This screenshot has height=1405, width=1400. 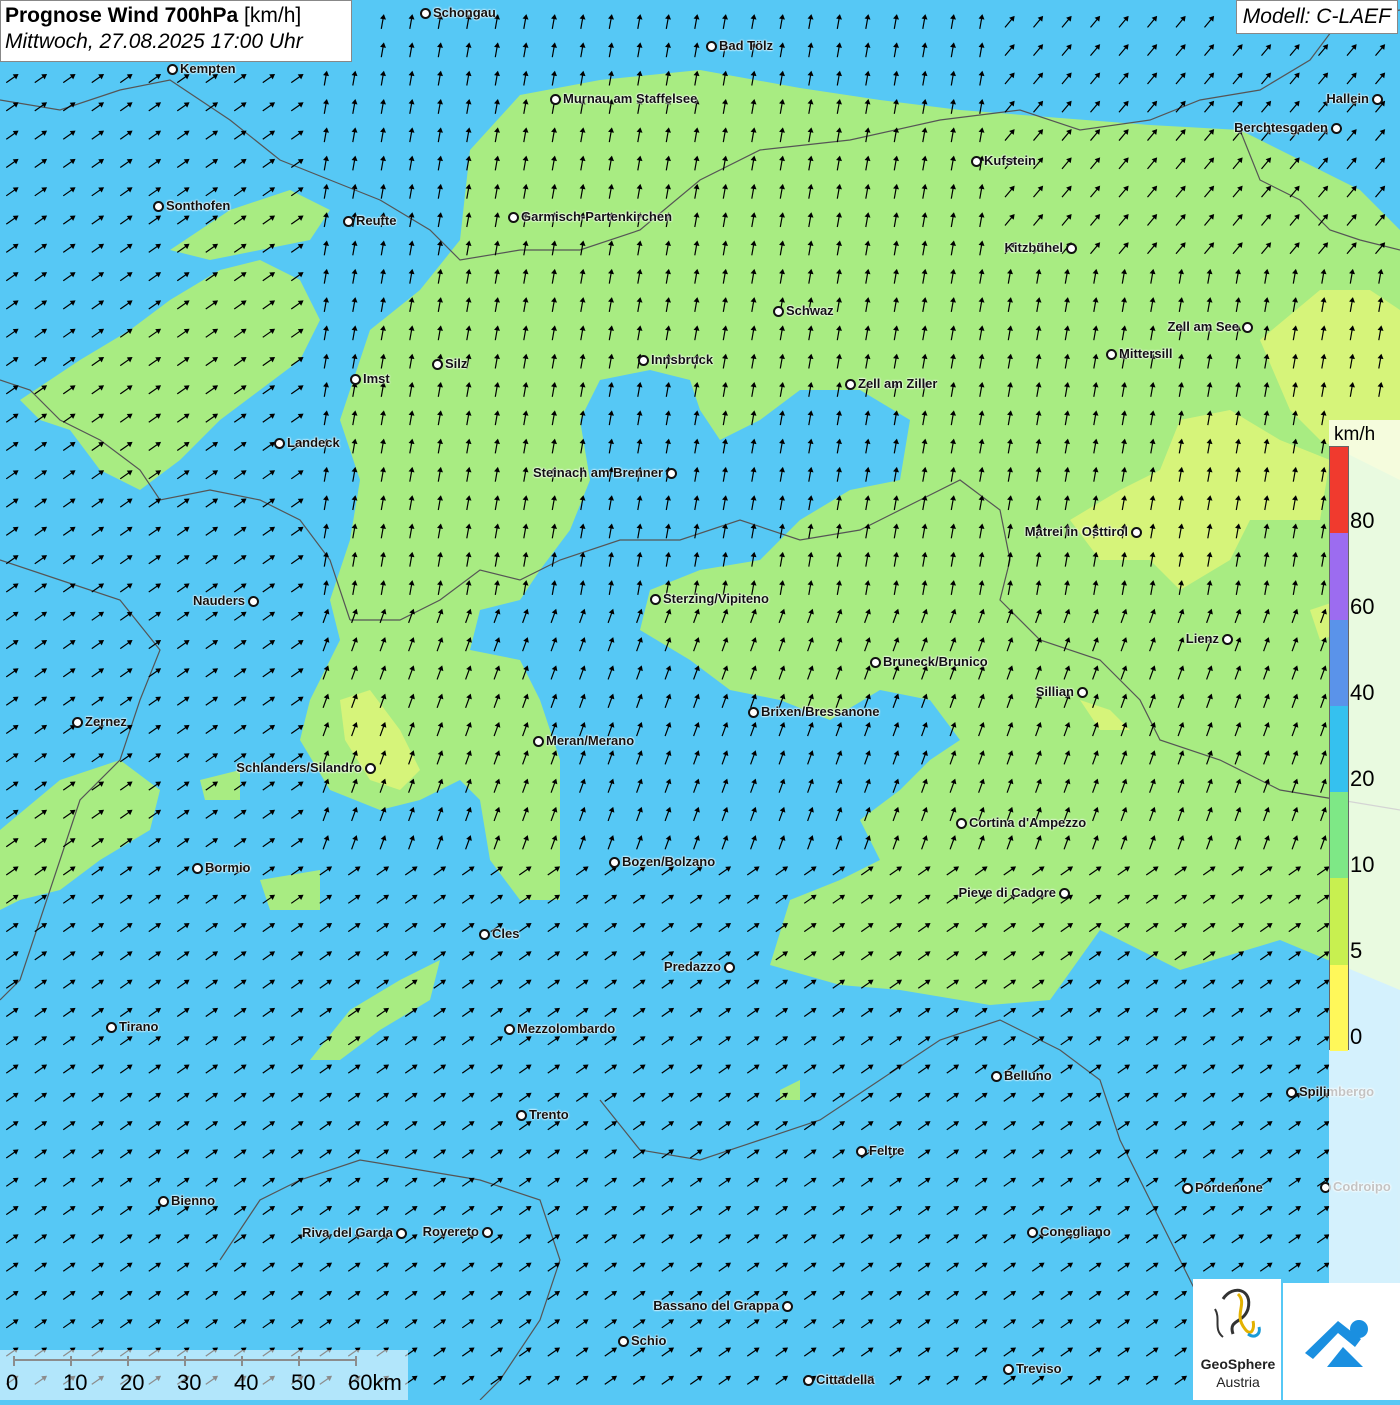 What do you see at coordinates (590, 740) in the screenshot?
I see `city-label: Meran/Merano` at bounding box center [590, 740].